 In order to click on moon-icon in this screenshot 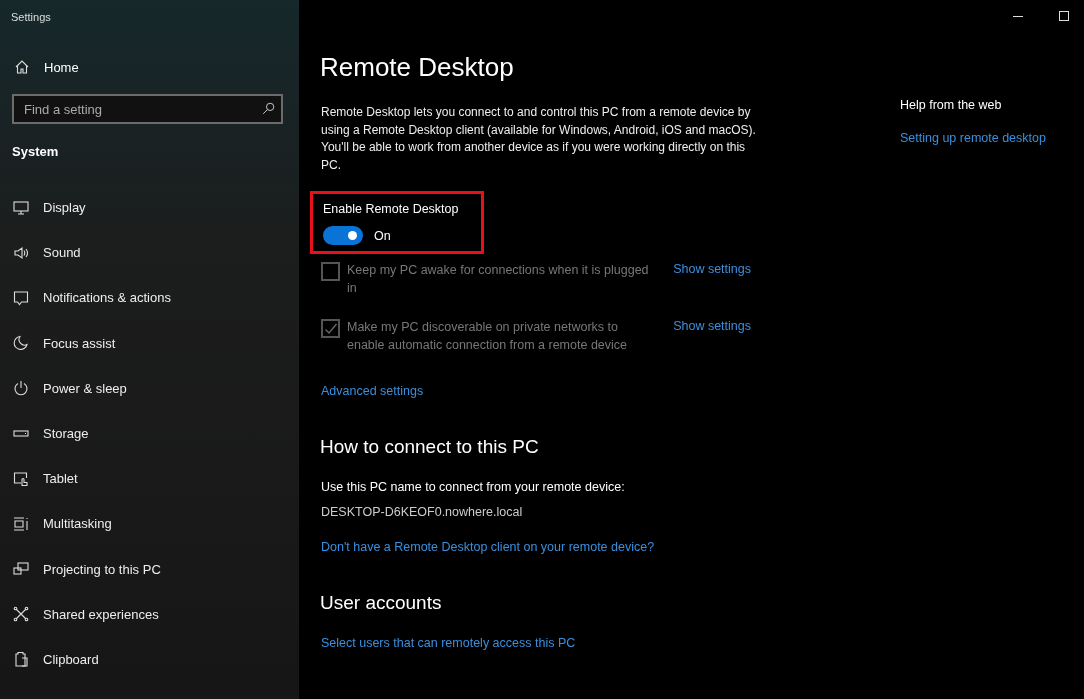, I will do `click(21, 343)`.